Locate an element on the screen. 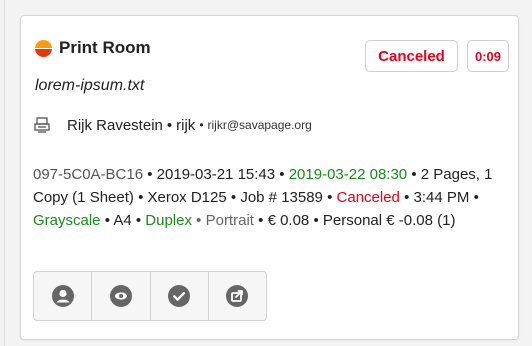 The height and width of the screenshot is (346, 532). user-icon is located at coordinates (62, 296).